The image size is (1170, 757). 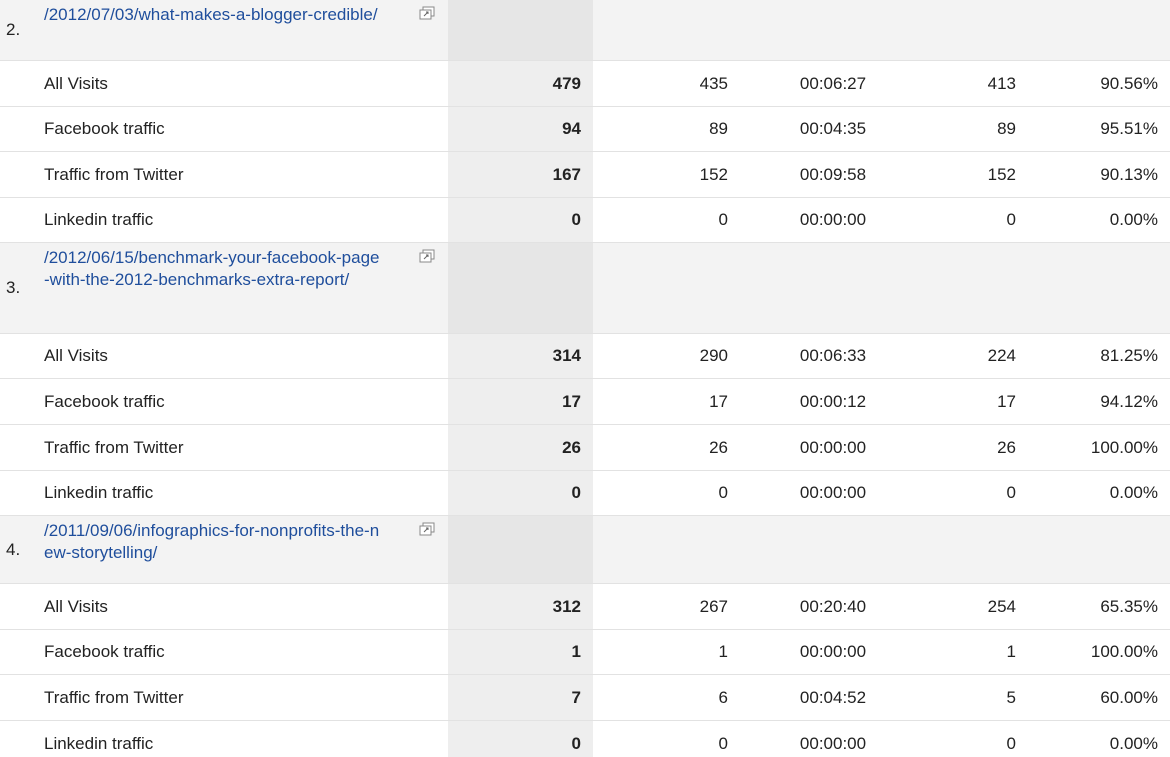 I want to click on metric-2-value: 290, so click(x=713, y=355).